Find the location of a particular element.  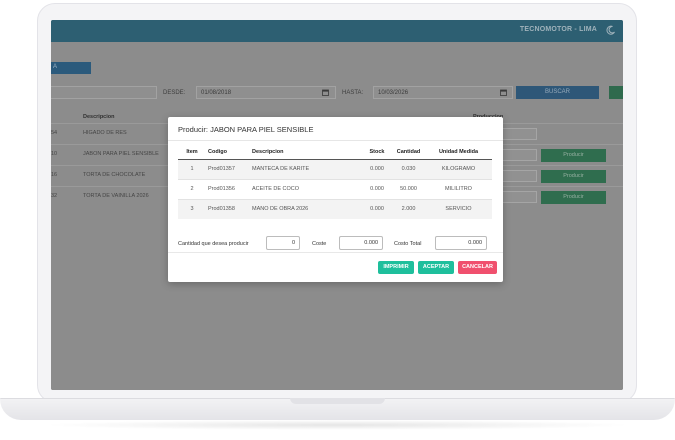

cell-descripcion: ACEITE DE COCO is located at coordinates (306, 188).